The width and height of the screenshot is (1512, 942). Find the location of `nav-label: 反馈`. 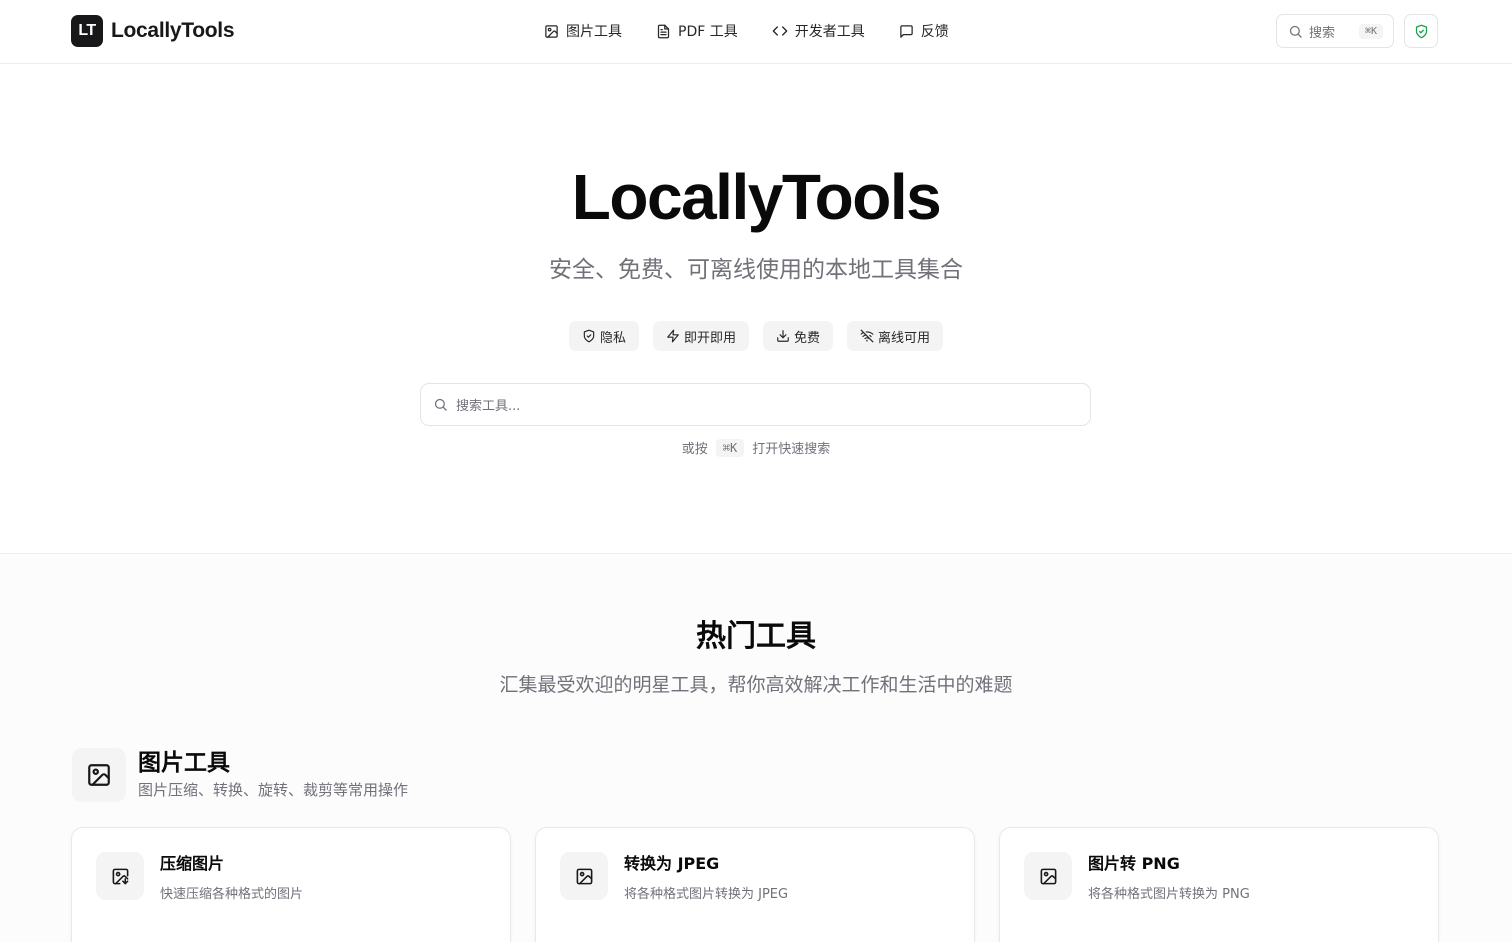

nav-label: 反馈 is located at coordinates (934, 32).